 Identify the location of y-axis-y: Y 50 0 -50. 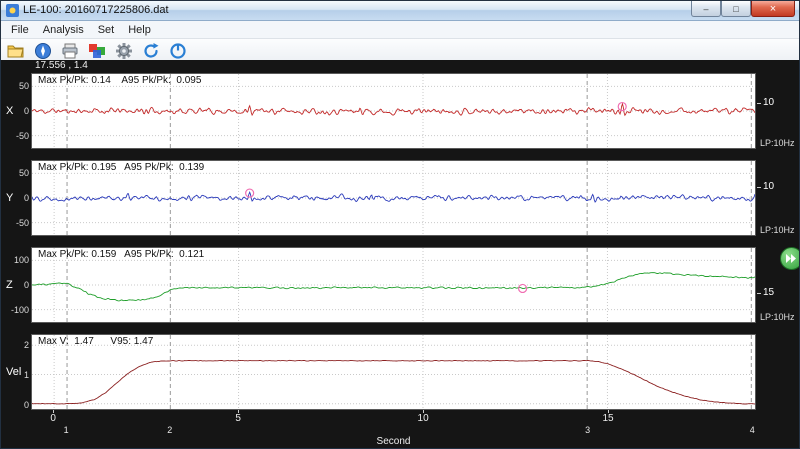
(16, 198).